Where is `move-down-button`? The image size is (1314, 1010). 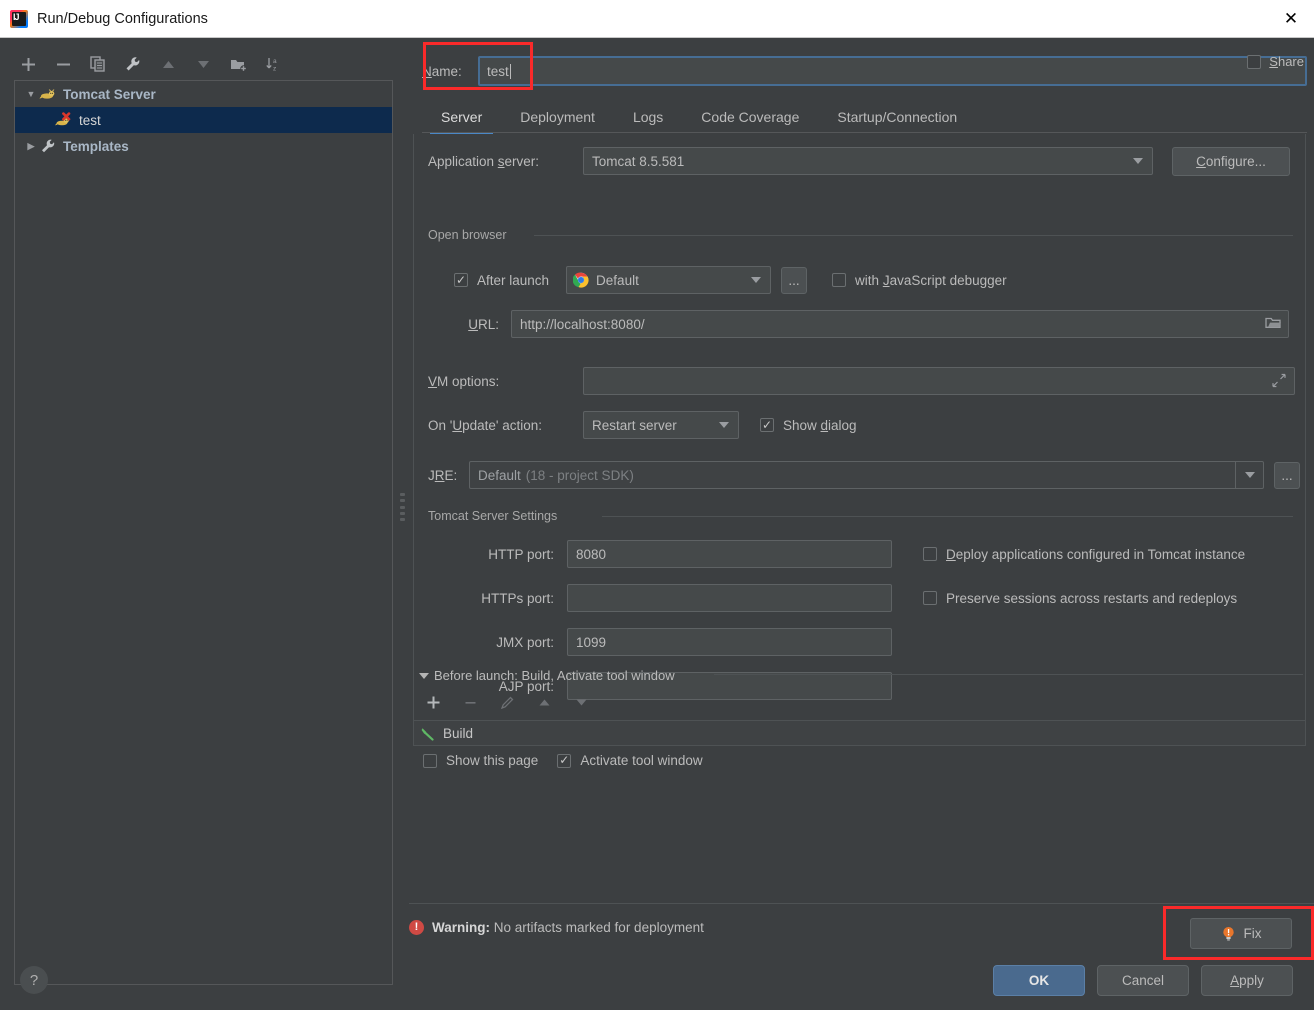
move-down-button is located at coordinates (203, 64).